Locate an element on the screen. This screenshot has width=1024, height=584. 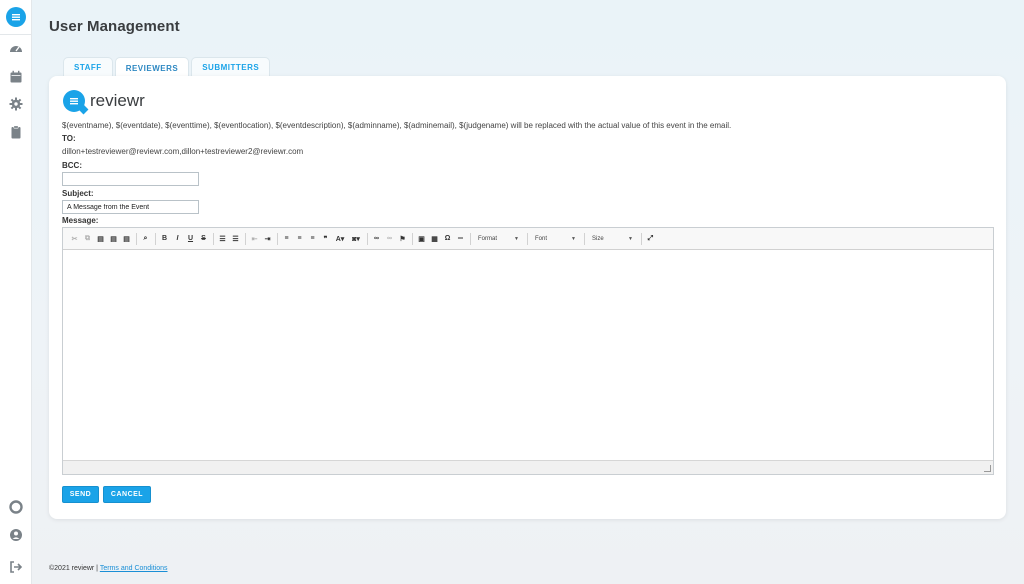
cut-icon: ✂ is located at coordinates (74, 238).